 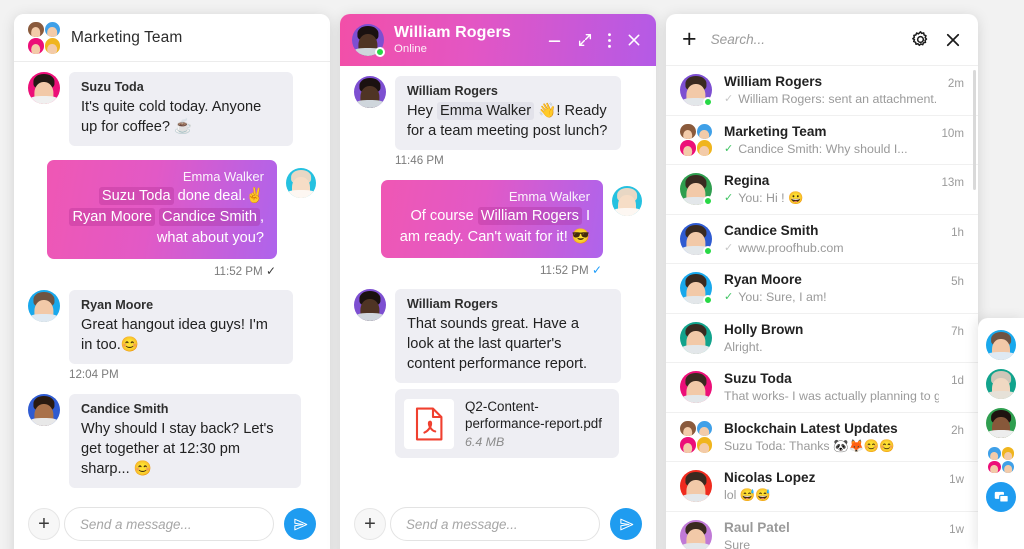 I want to click on expand-icon, so click(x=585, y=40).